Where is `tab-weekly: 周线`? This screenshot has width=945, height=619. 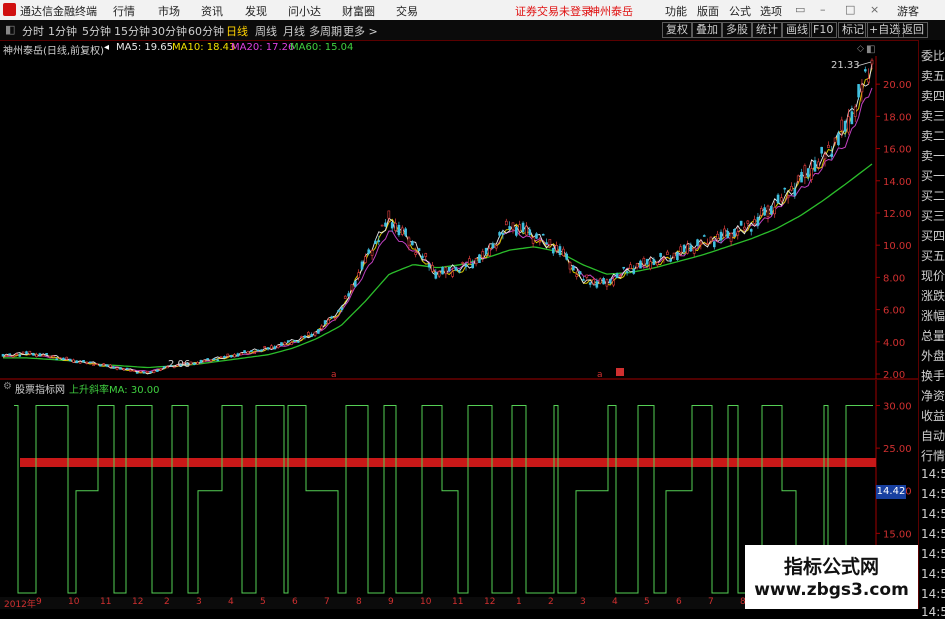
tab-weekly: 周线 is located at coordinates (266, 31).